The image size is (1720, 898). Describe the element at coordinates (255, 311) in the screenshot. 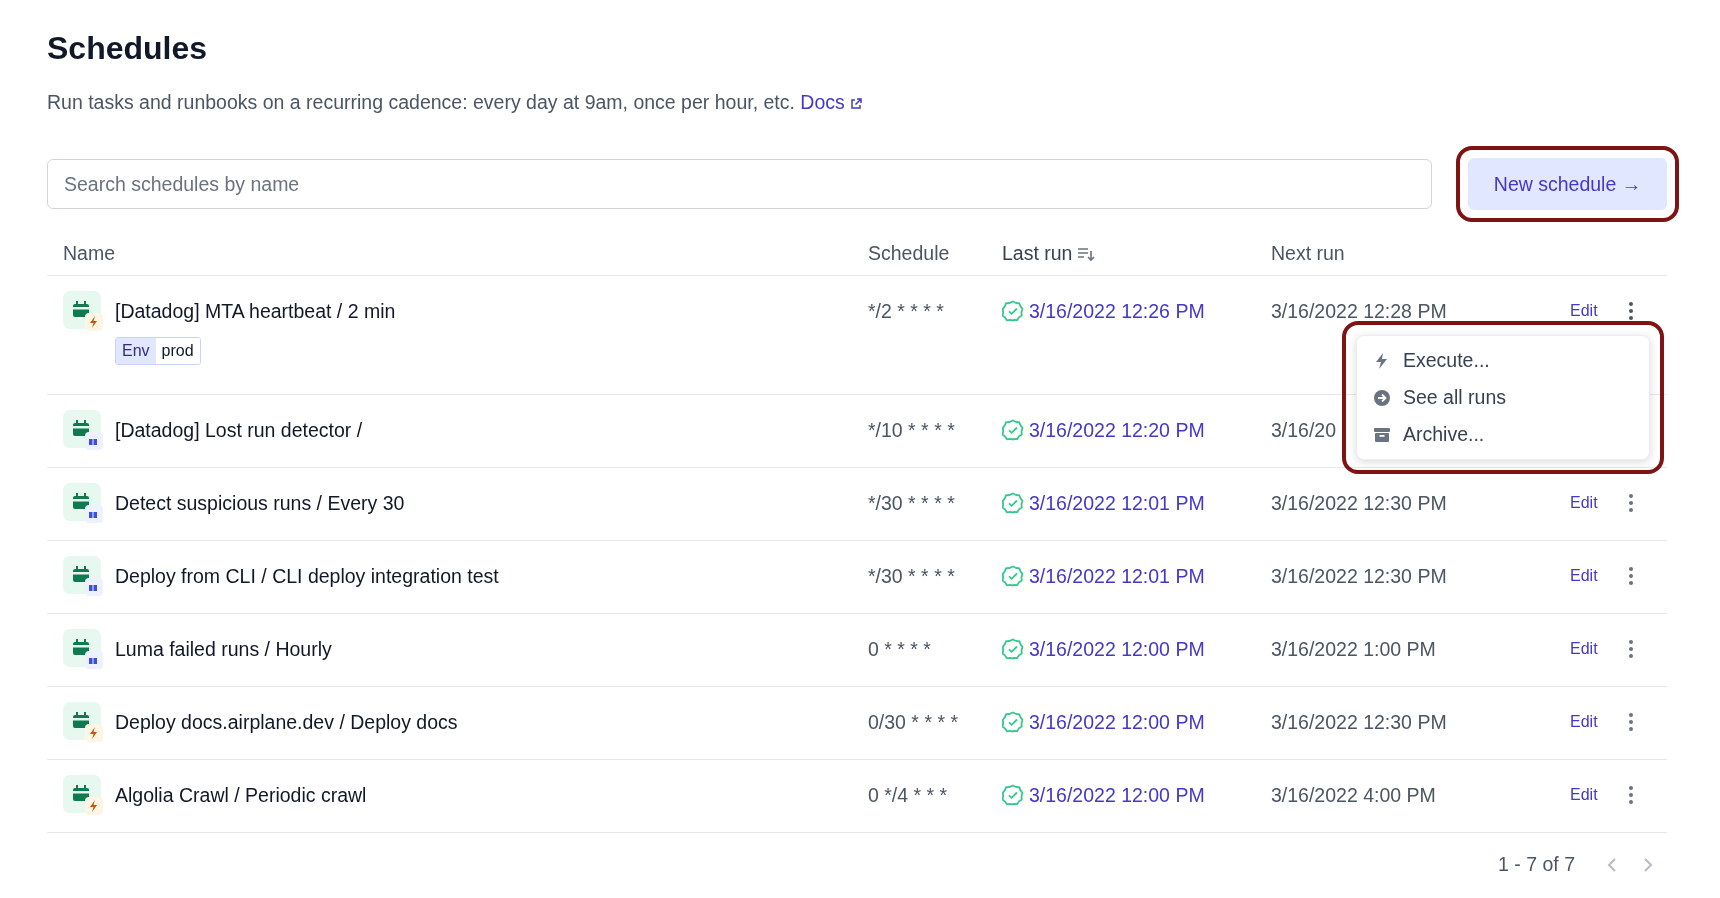

I see `schedule-name: [Datadog] MTA heartbeat / 2 min` at that location.